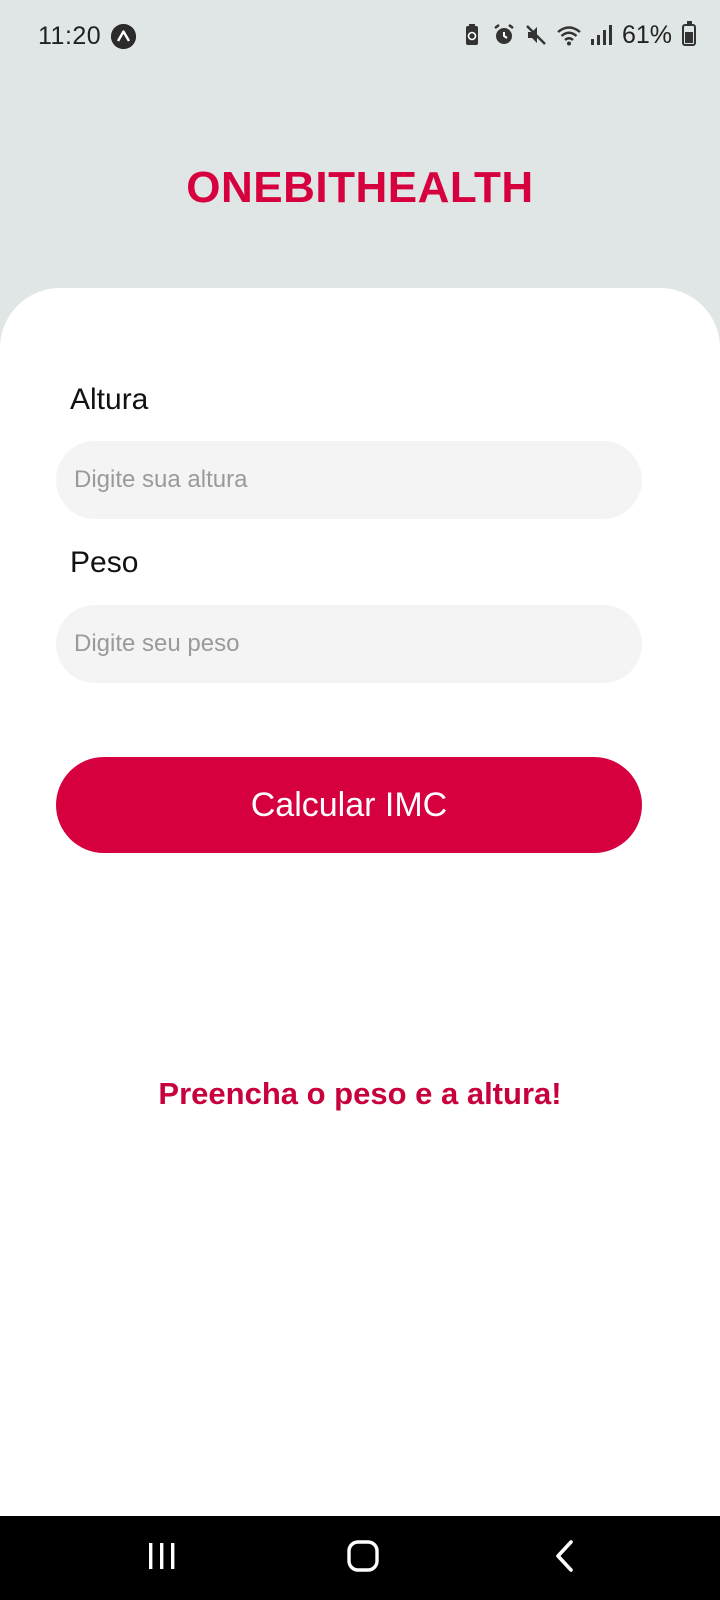 The image size is (720, 1600). I want to click on back-icon, so click(565, 1558).